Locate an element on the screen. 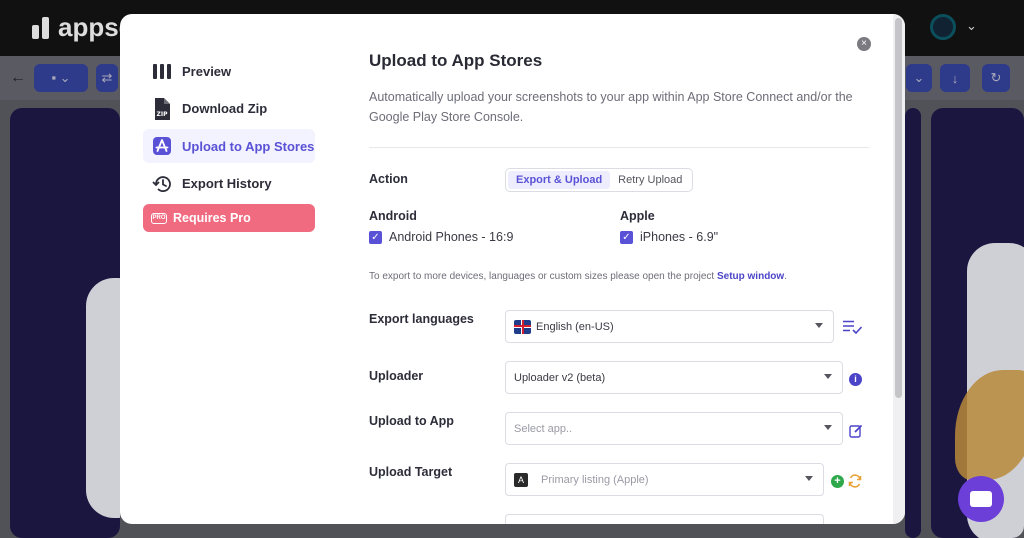  columns-icon is located at coordinates (162, 71).